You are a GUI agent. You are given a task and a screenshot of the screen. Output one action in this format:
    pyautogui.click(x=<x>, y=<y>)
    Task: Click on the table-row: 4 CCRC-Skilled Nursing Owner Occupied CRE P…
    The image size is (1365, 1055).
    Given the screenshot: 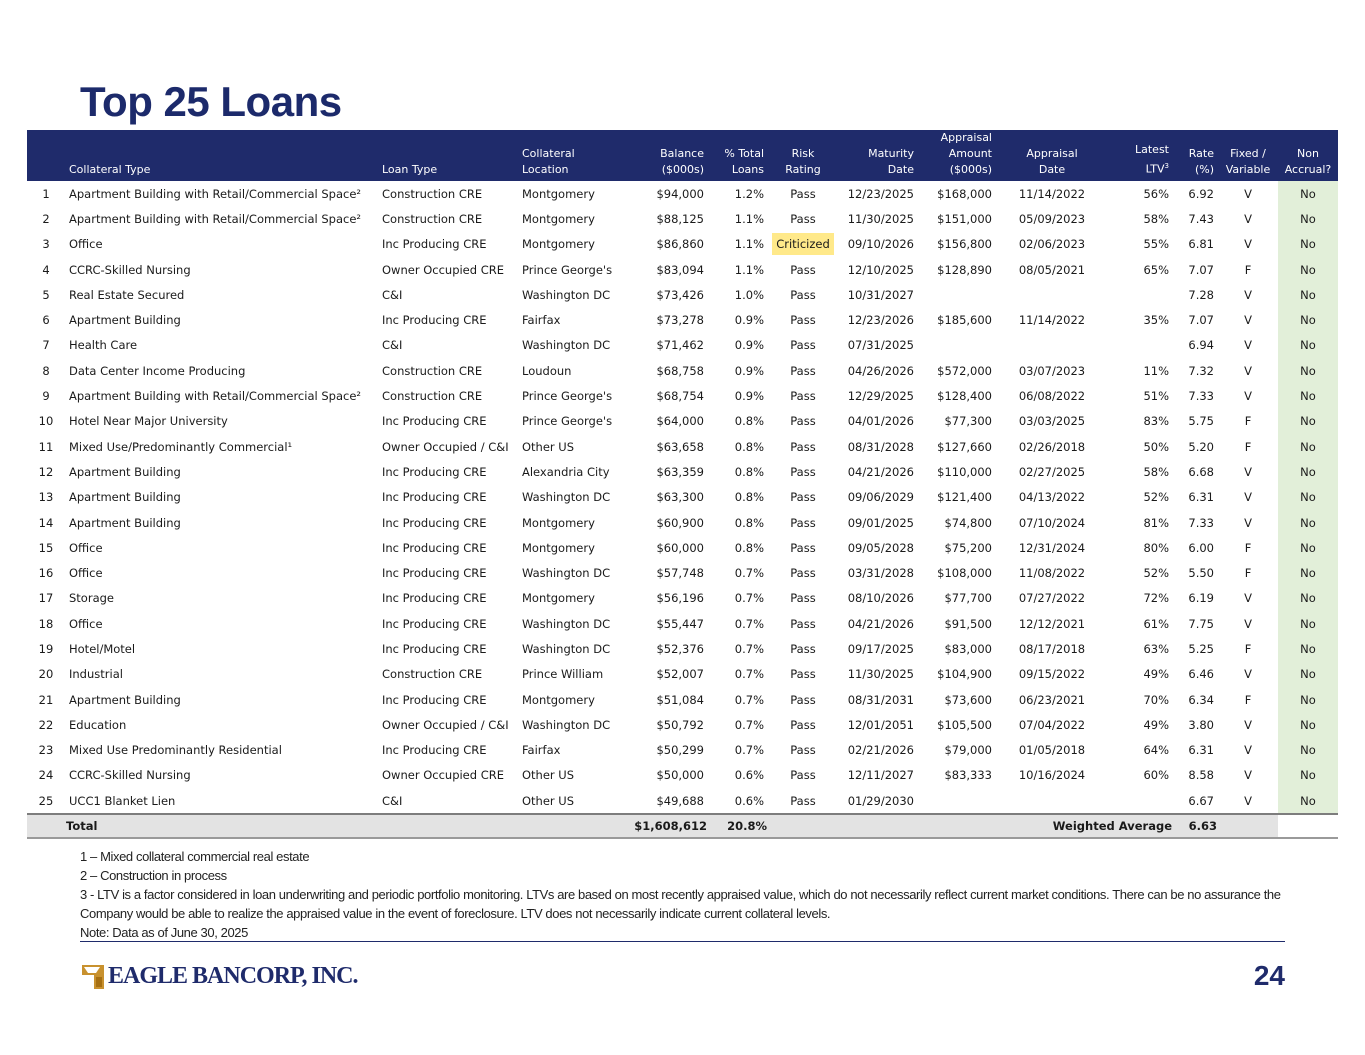 What is the action you would take?
    pyautogui.click(x=682, y=269)
    